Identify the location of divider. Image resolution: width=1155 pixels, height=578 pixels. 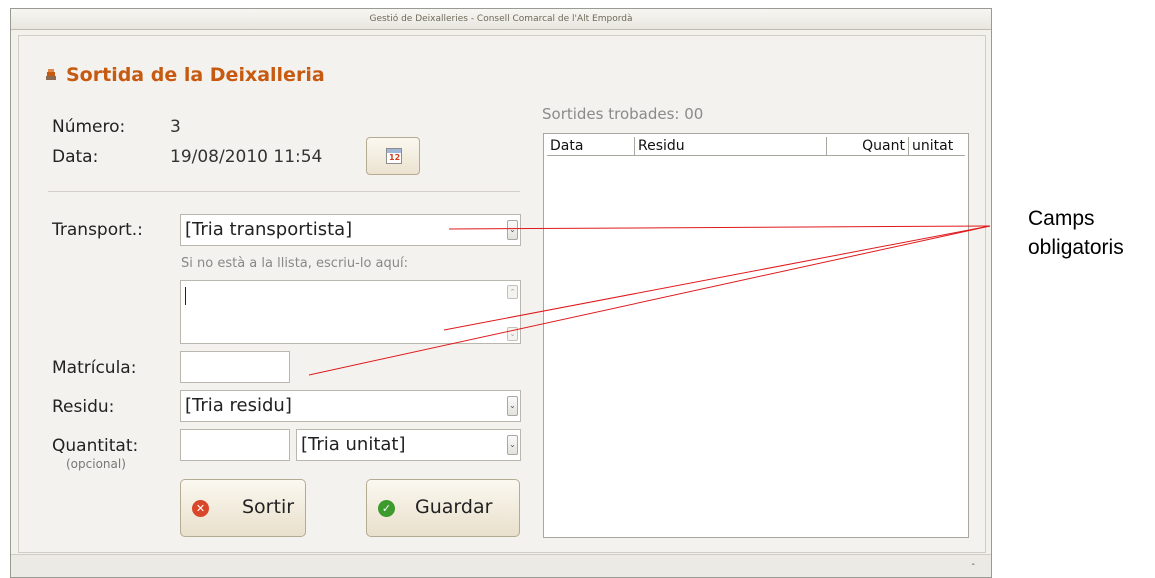
(284, 191).